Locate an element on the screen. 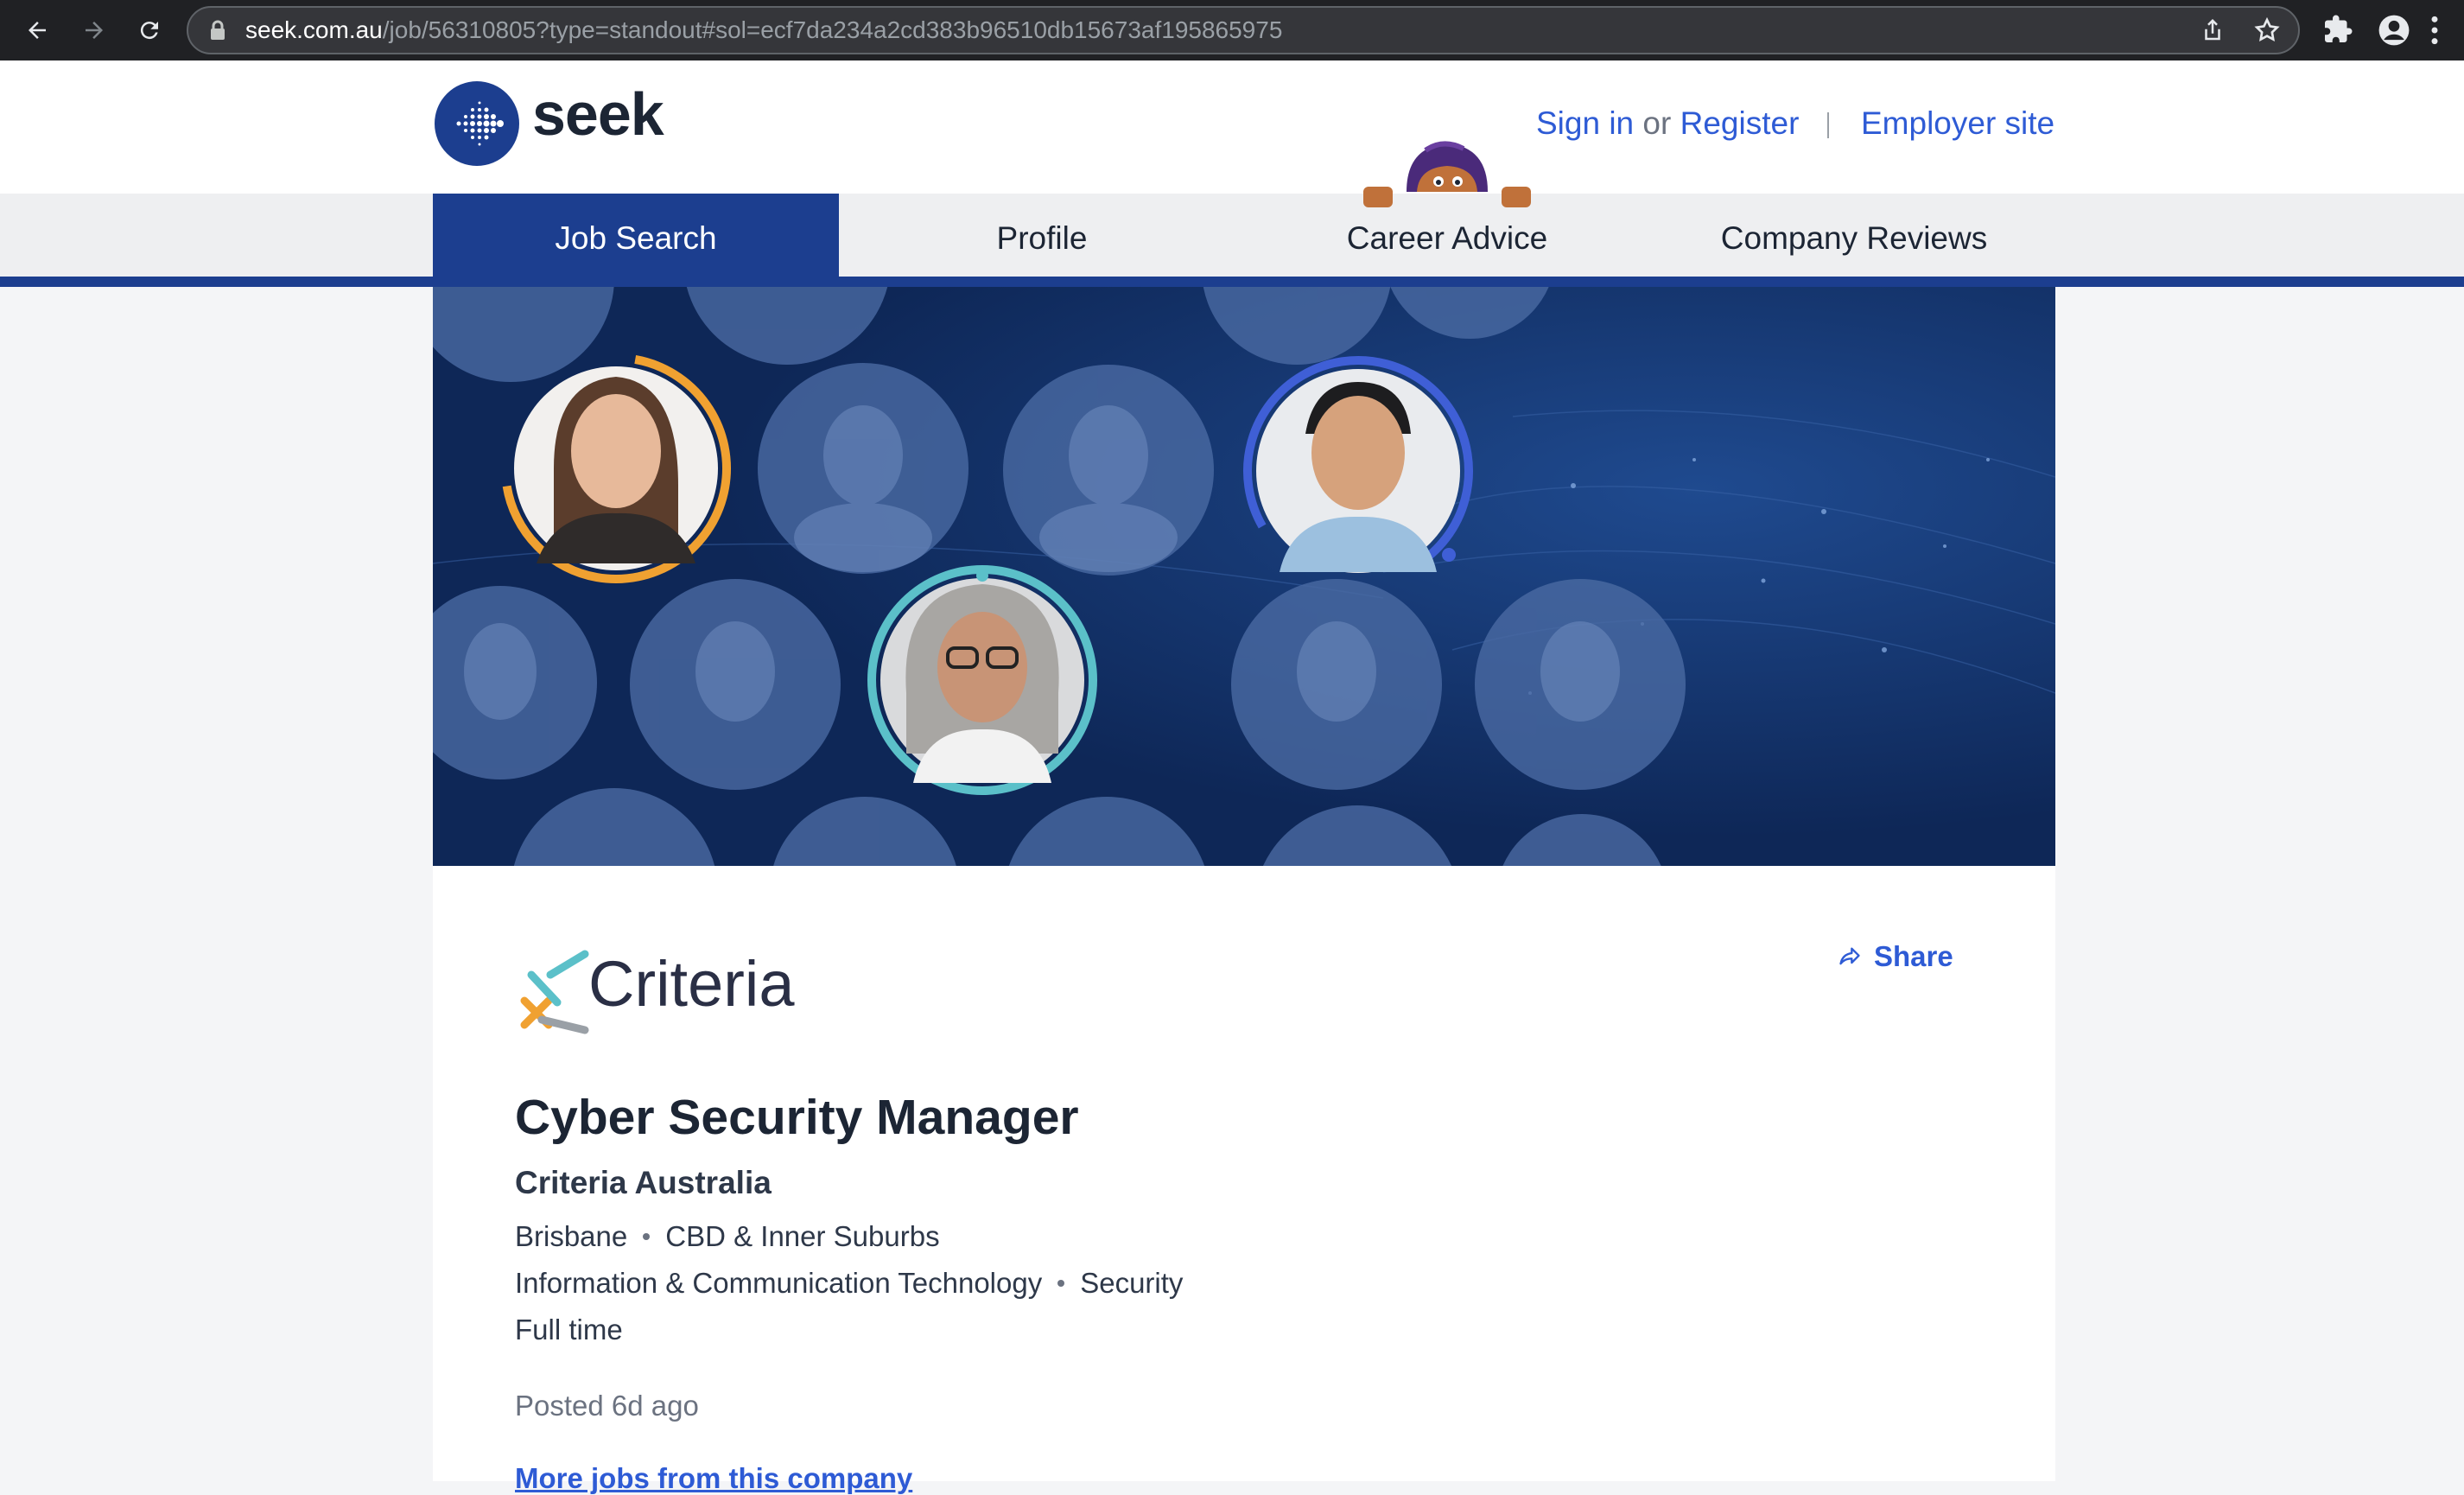 This screenshot has width=2464, height=1495. seek-wordmark: seek is located at coordinates (598, 114).